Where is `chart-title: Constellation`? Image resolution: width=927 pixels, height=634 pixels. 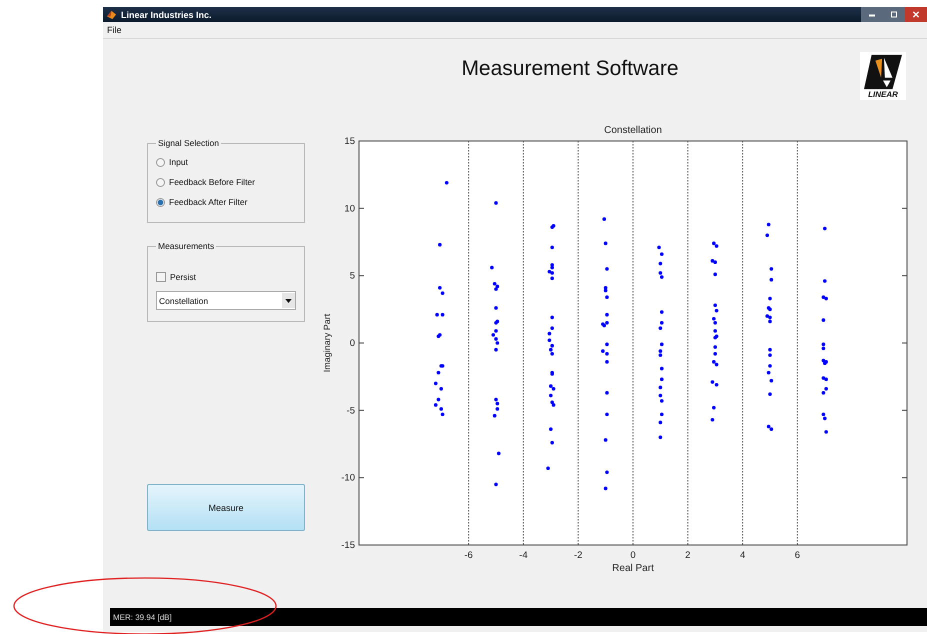
chart-title: Constellation is located at coordinates (633, 130).